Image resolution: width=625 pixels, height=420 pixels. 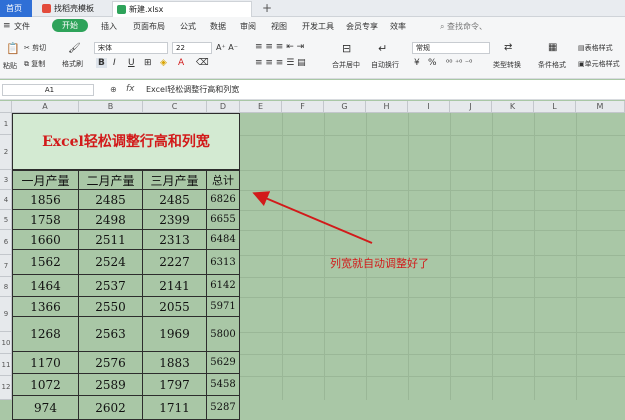 I want to click on annotation-arrow, so click(x=312, y=217).